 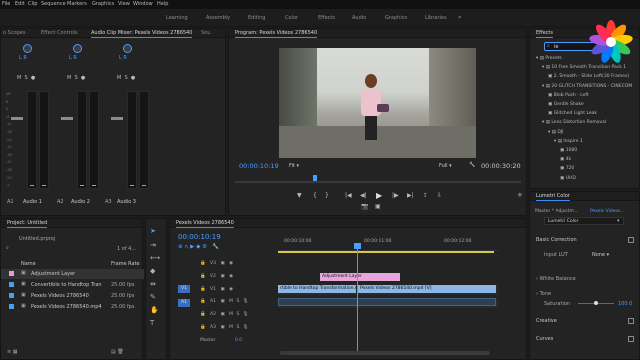 What do you see at coordinates (294, 166) in the screenshot?
I see `zoom-select: Fit ▾` at bounding box center [294, 166].